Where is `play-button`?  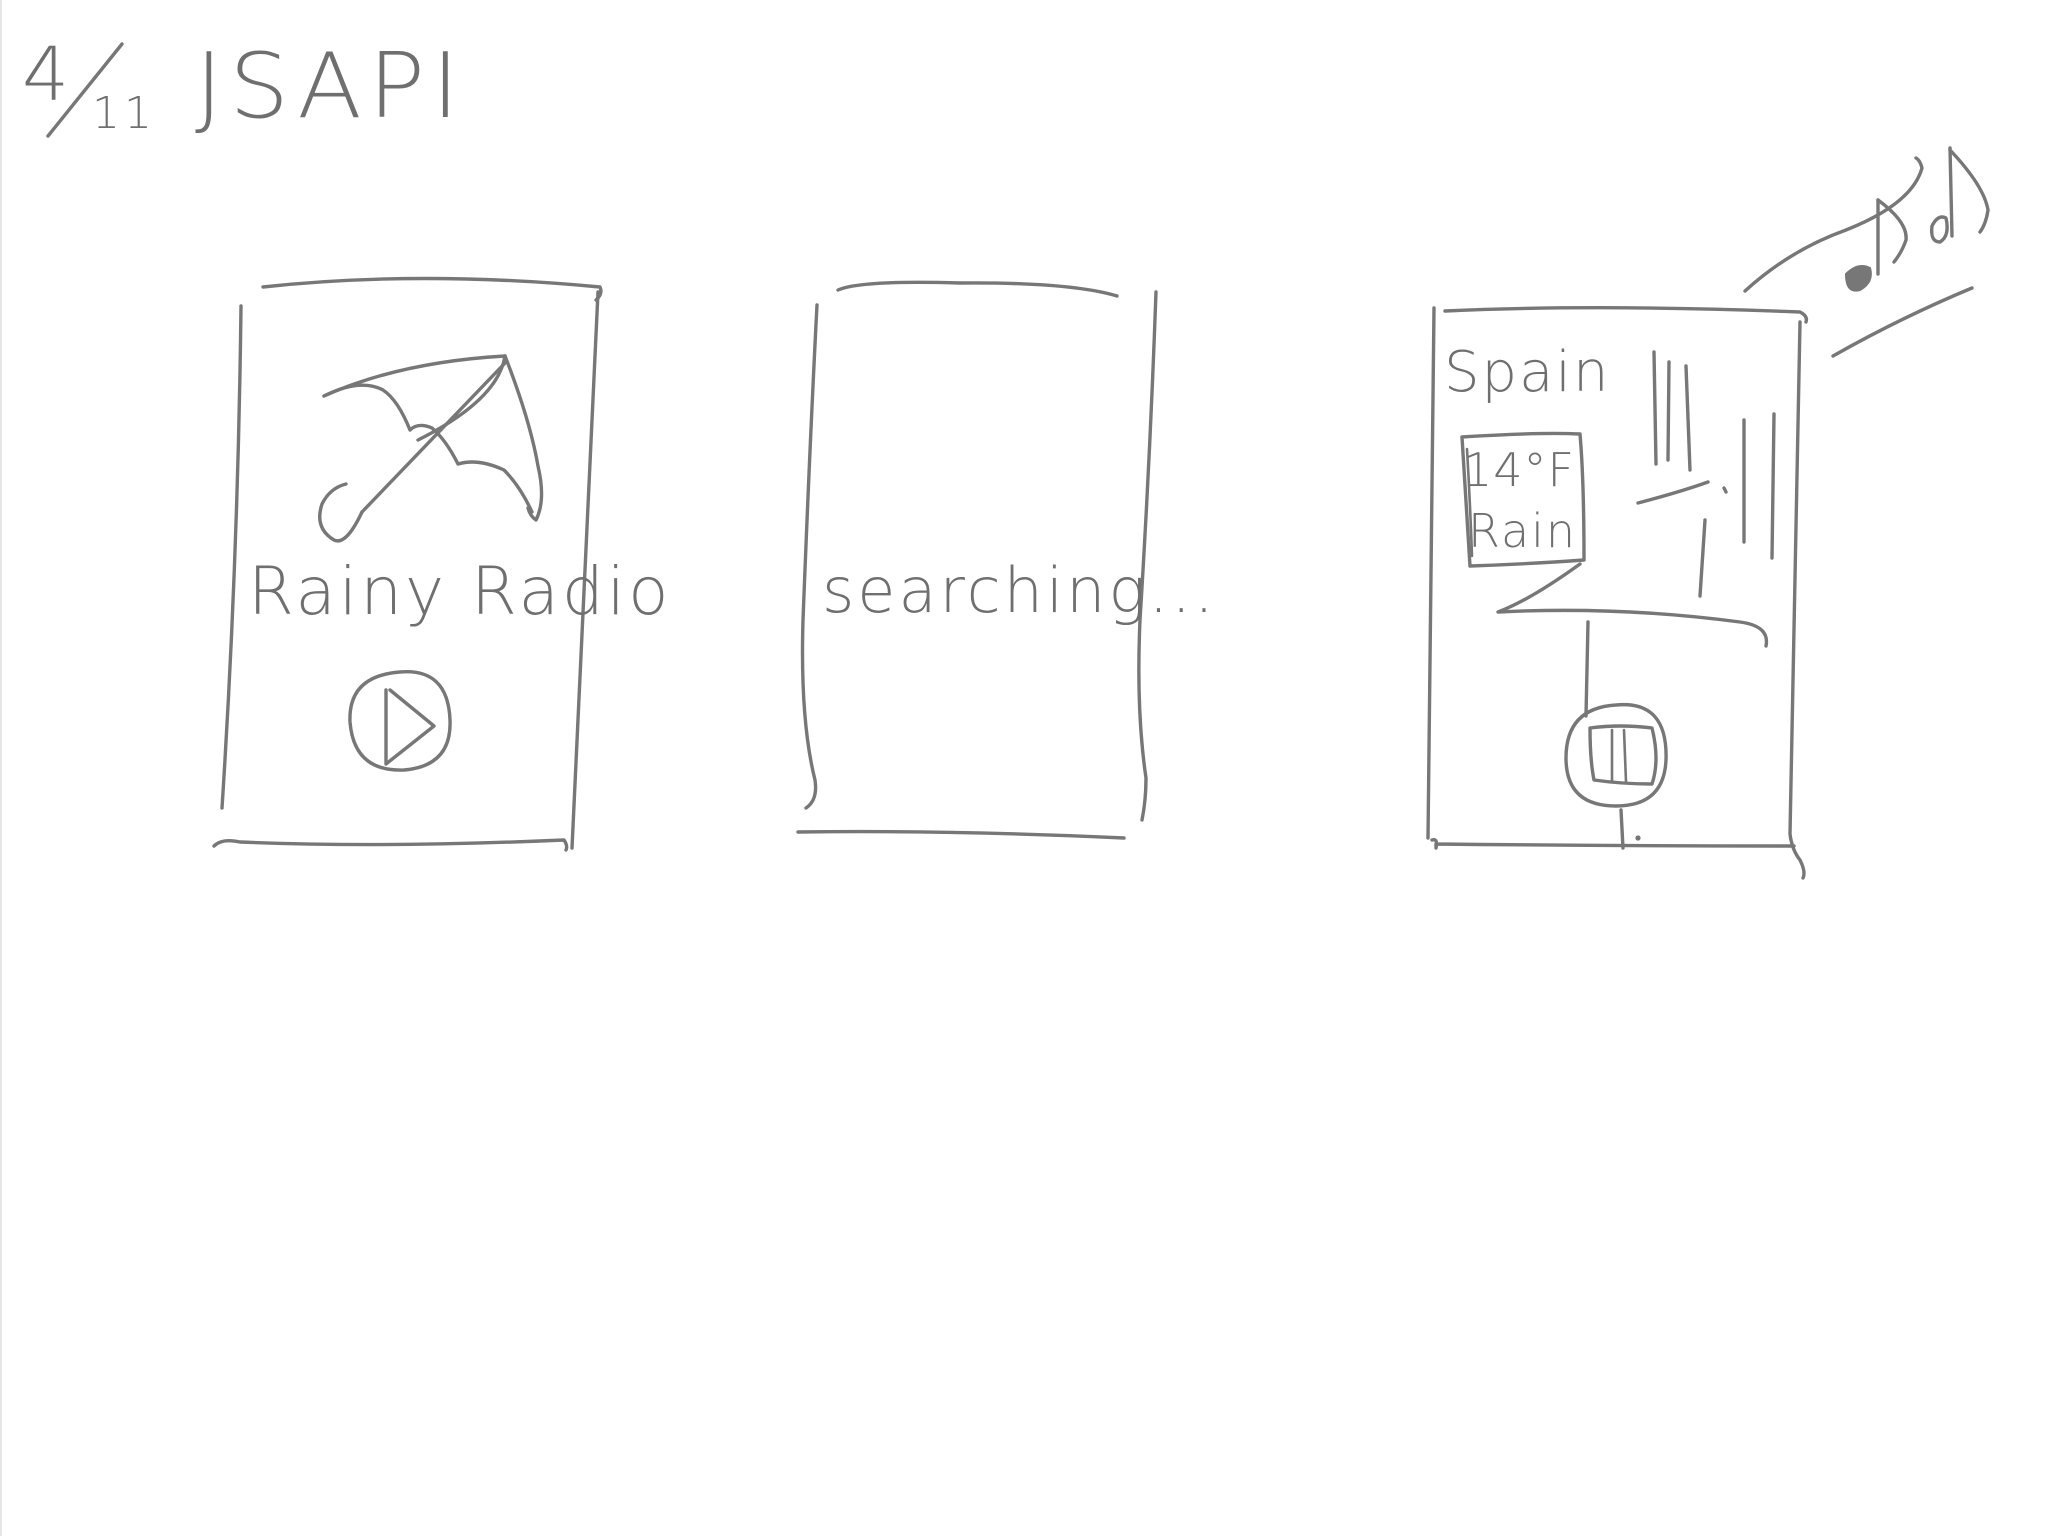
play-button is located at coordinates (400, 721).